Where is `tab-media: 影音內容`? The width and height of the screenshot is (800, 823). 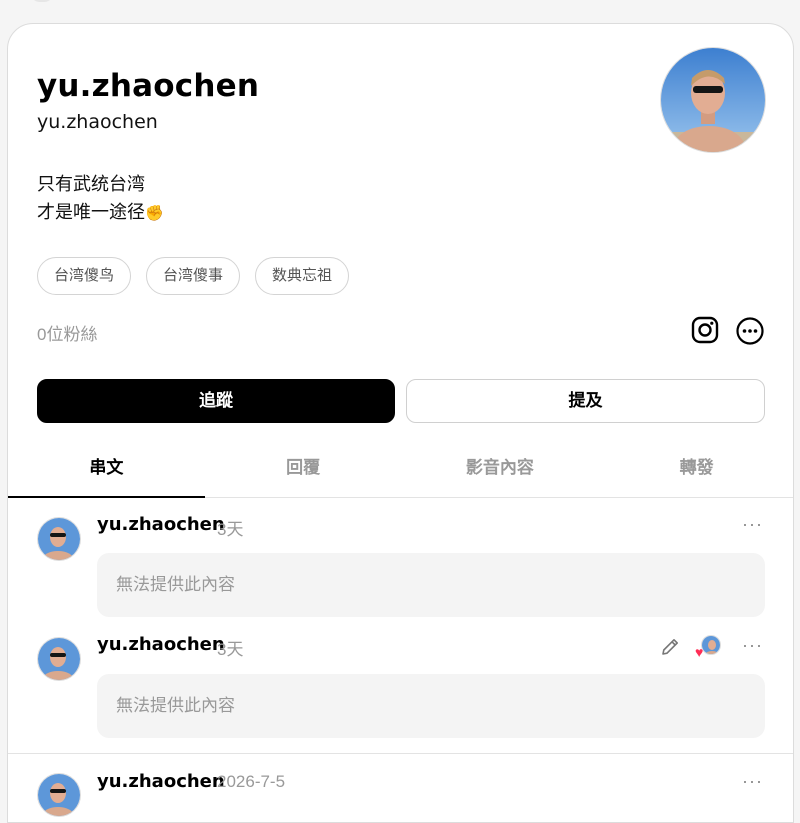 tab-media: 影音內容 is located at coordinates (500, 471).